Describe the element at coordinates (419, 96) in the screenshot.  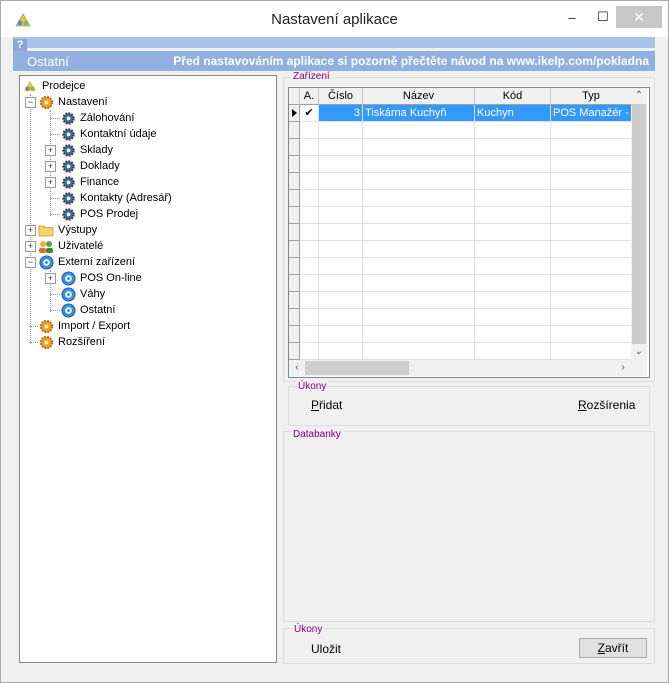
I see `column-header-nazev: Název` at that location.